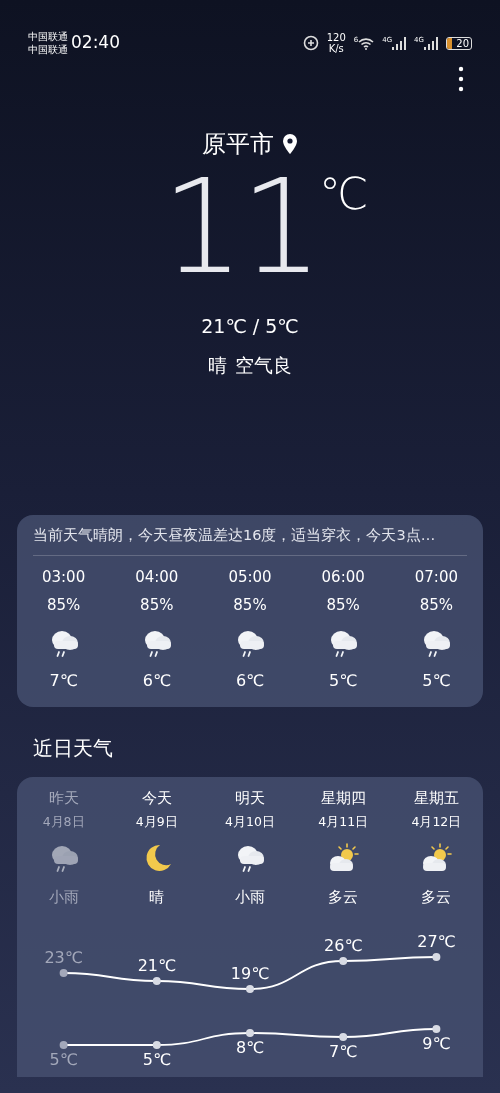 This screenshot has height=1093, width=500. What do you see at coordinates (63, 577) in the screenshot?
I see `hour-time: 03:00` at bounding box center [63, 577].